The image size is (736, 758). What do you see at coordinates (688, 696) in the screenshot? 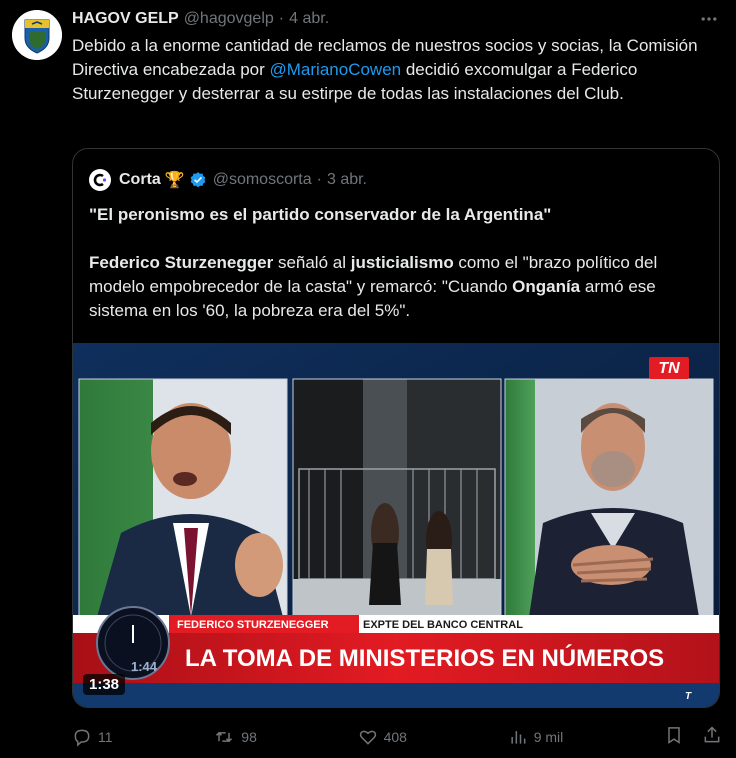
I see `svg-text: T` at bounding box center [688, 696].